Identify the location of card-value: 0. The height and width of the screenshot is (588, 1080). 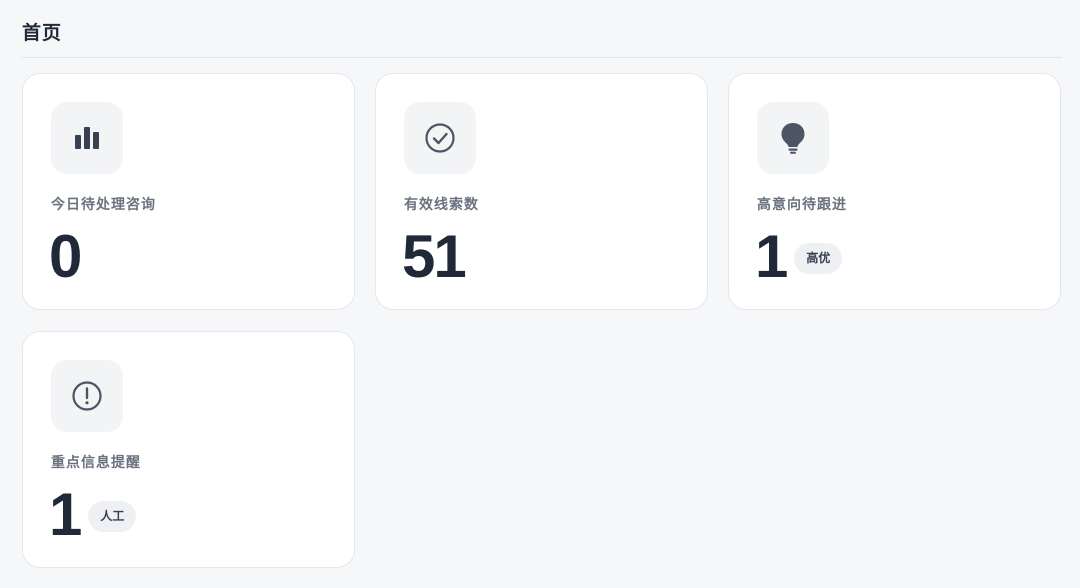
(65, 256).